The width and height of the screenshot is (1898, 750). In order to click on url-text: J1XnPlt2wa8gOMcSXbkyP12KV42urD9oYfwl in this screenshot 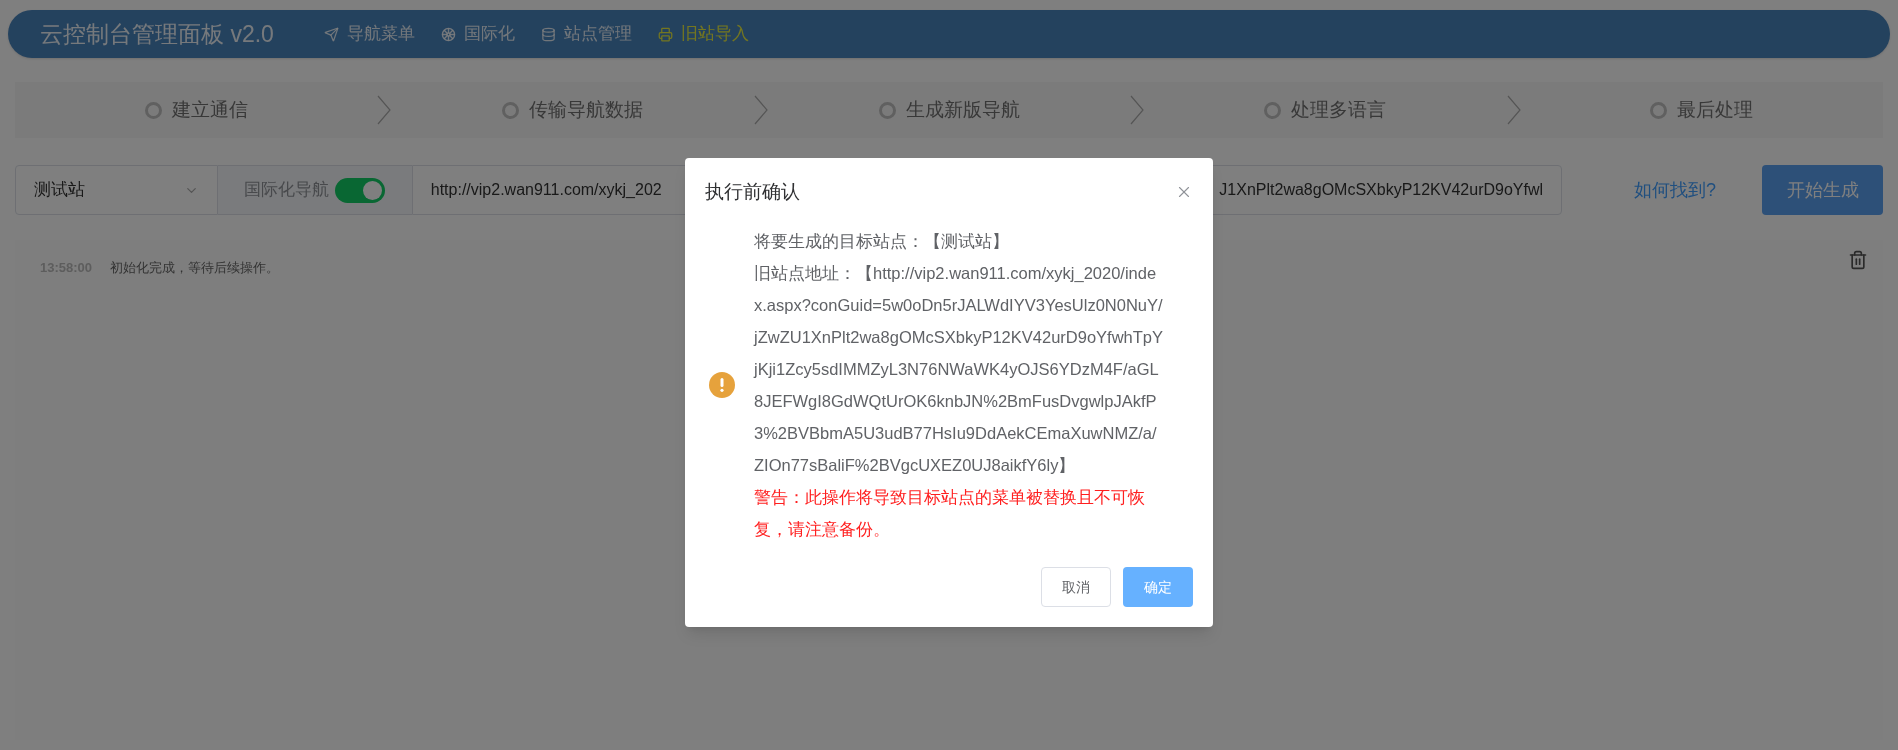, I will do `click(1381, 190)`.